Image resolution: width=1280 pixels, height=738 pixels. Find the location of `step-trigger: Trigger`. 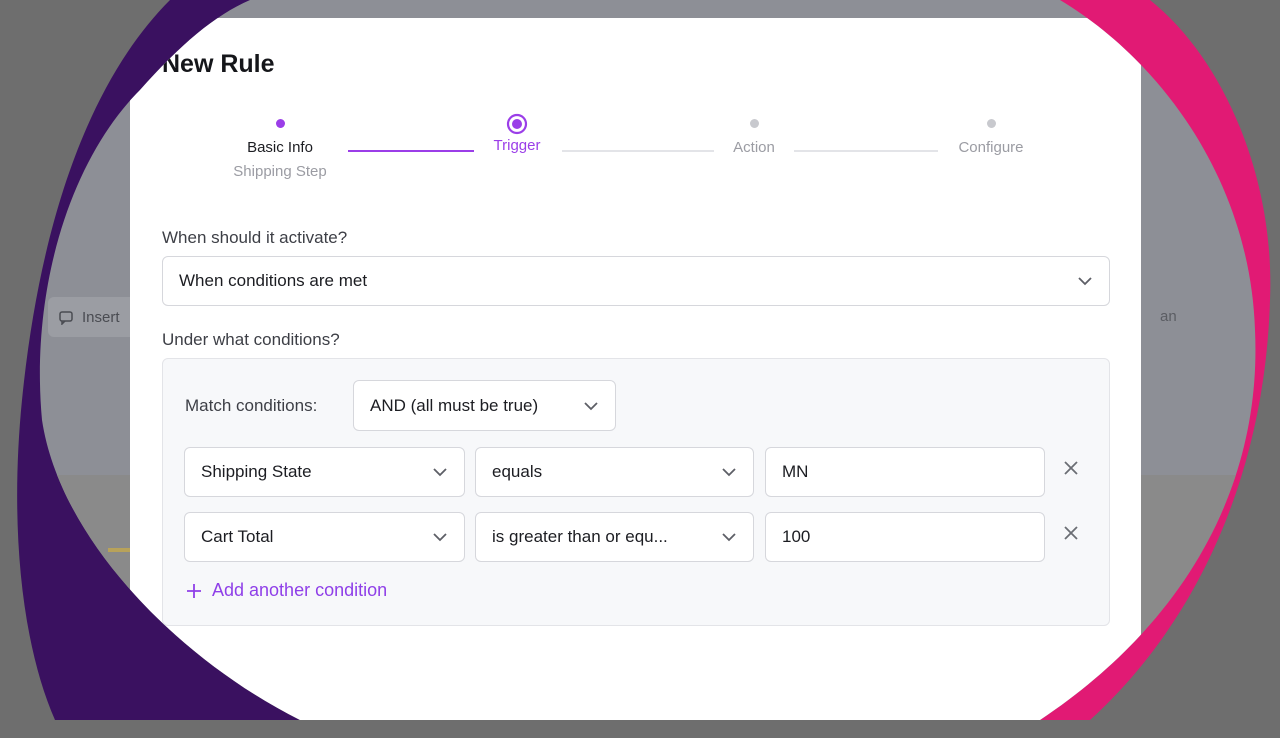

step-trigger: Trigger is located at coordinates (517, 133).